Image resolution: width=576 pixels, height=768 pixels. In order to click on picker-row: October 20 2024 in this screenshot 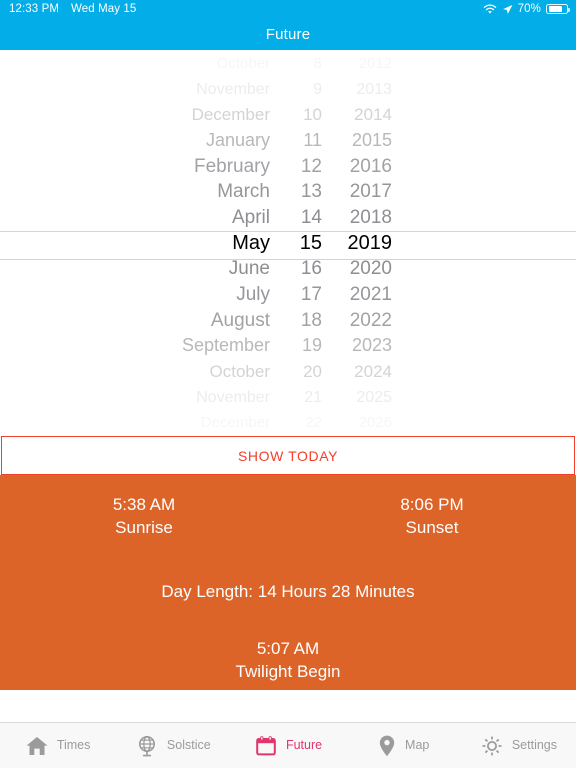, I will do `click(288, 371)`.